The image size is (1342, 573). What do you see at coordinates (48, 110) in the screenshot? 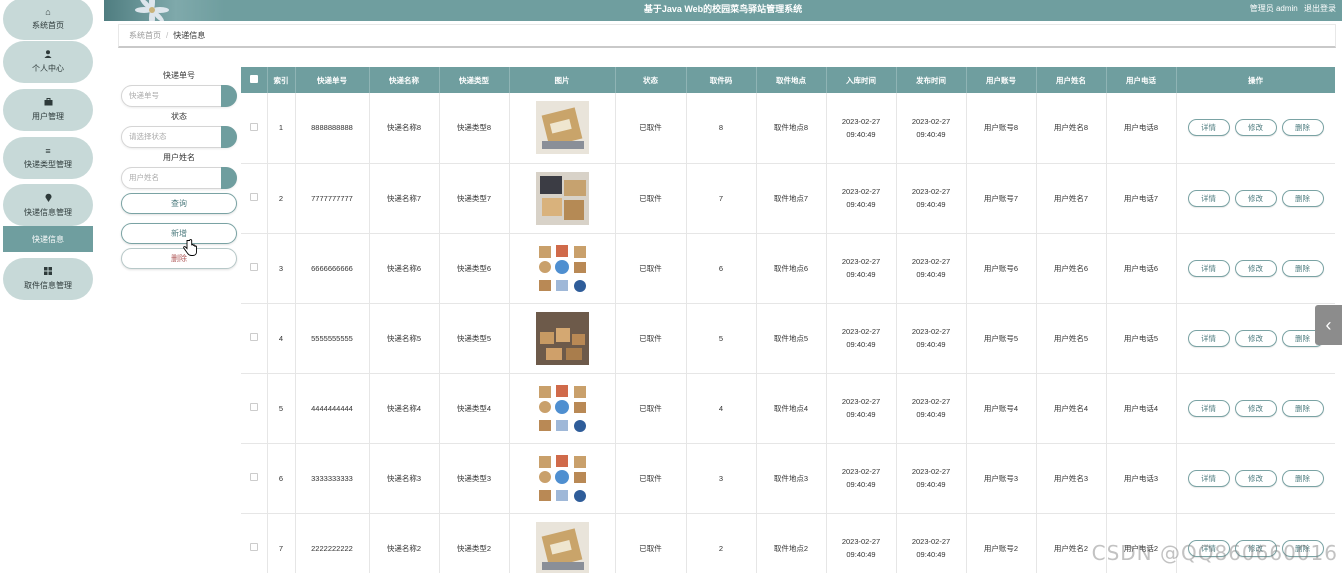
I see `nav-item-users: 用户管理` at bounding box center [48, 110].